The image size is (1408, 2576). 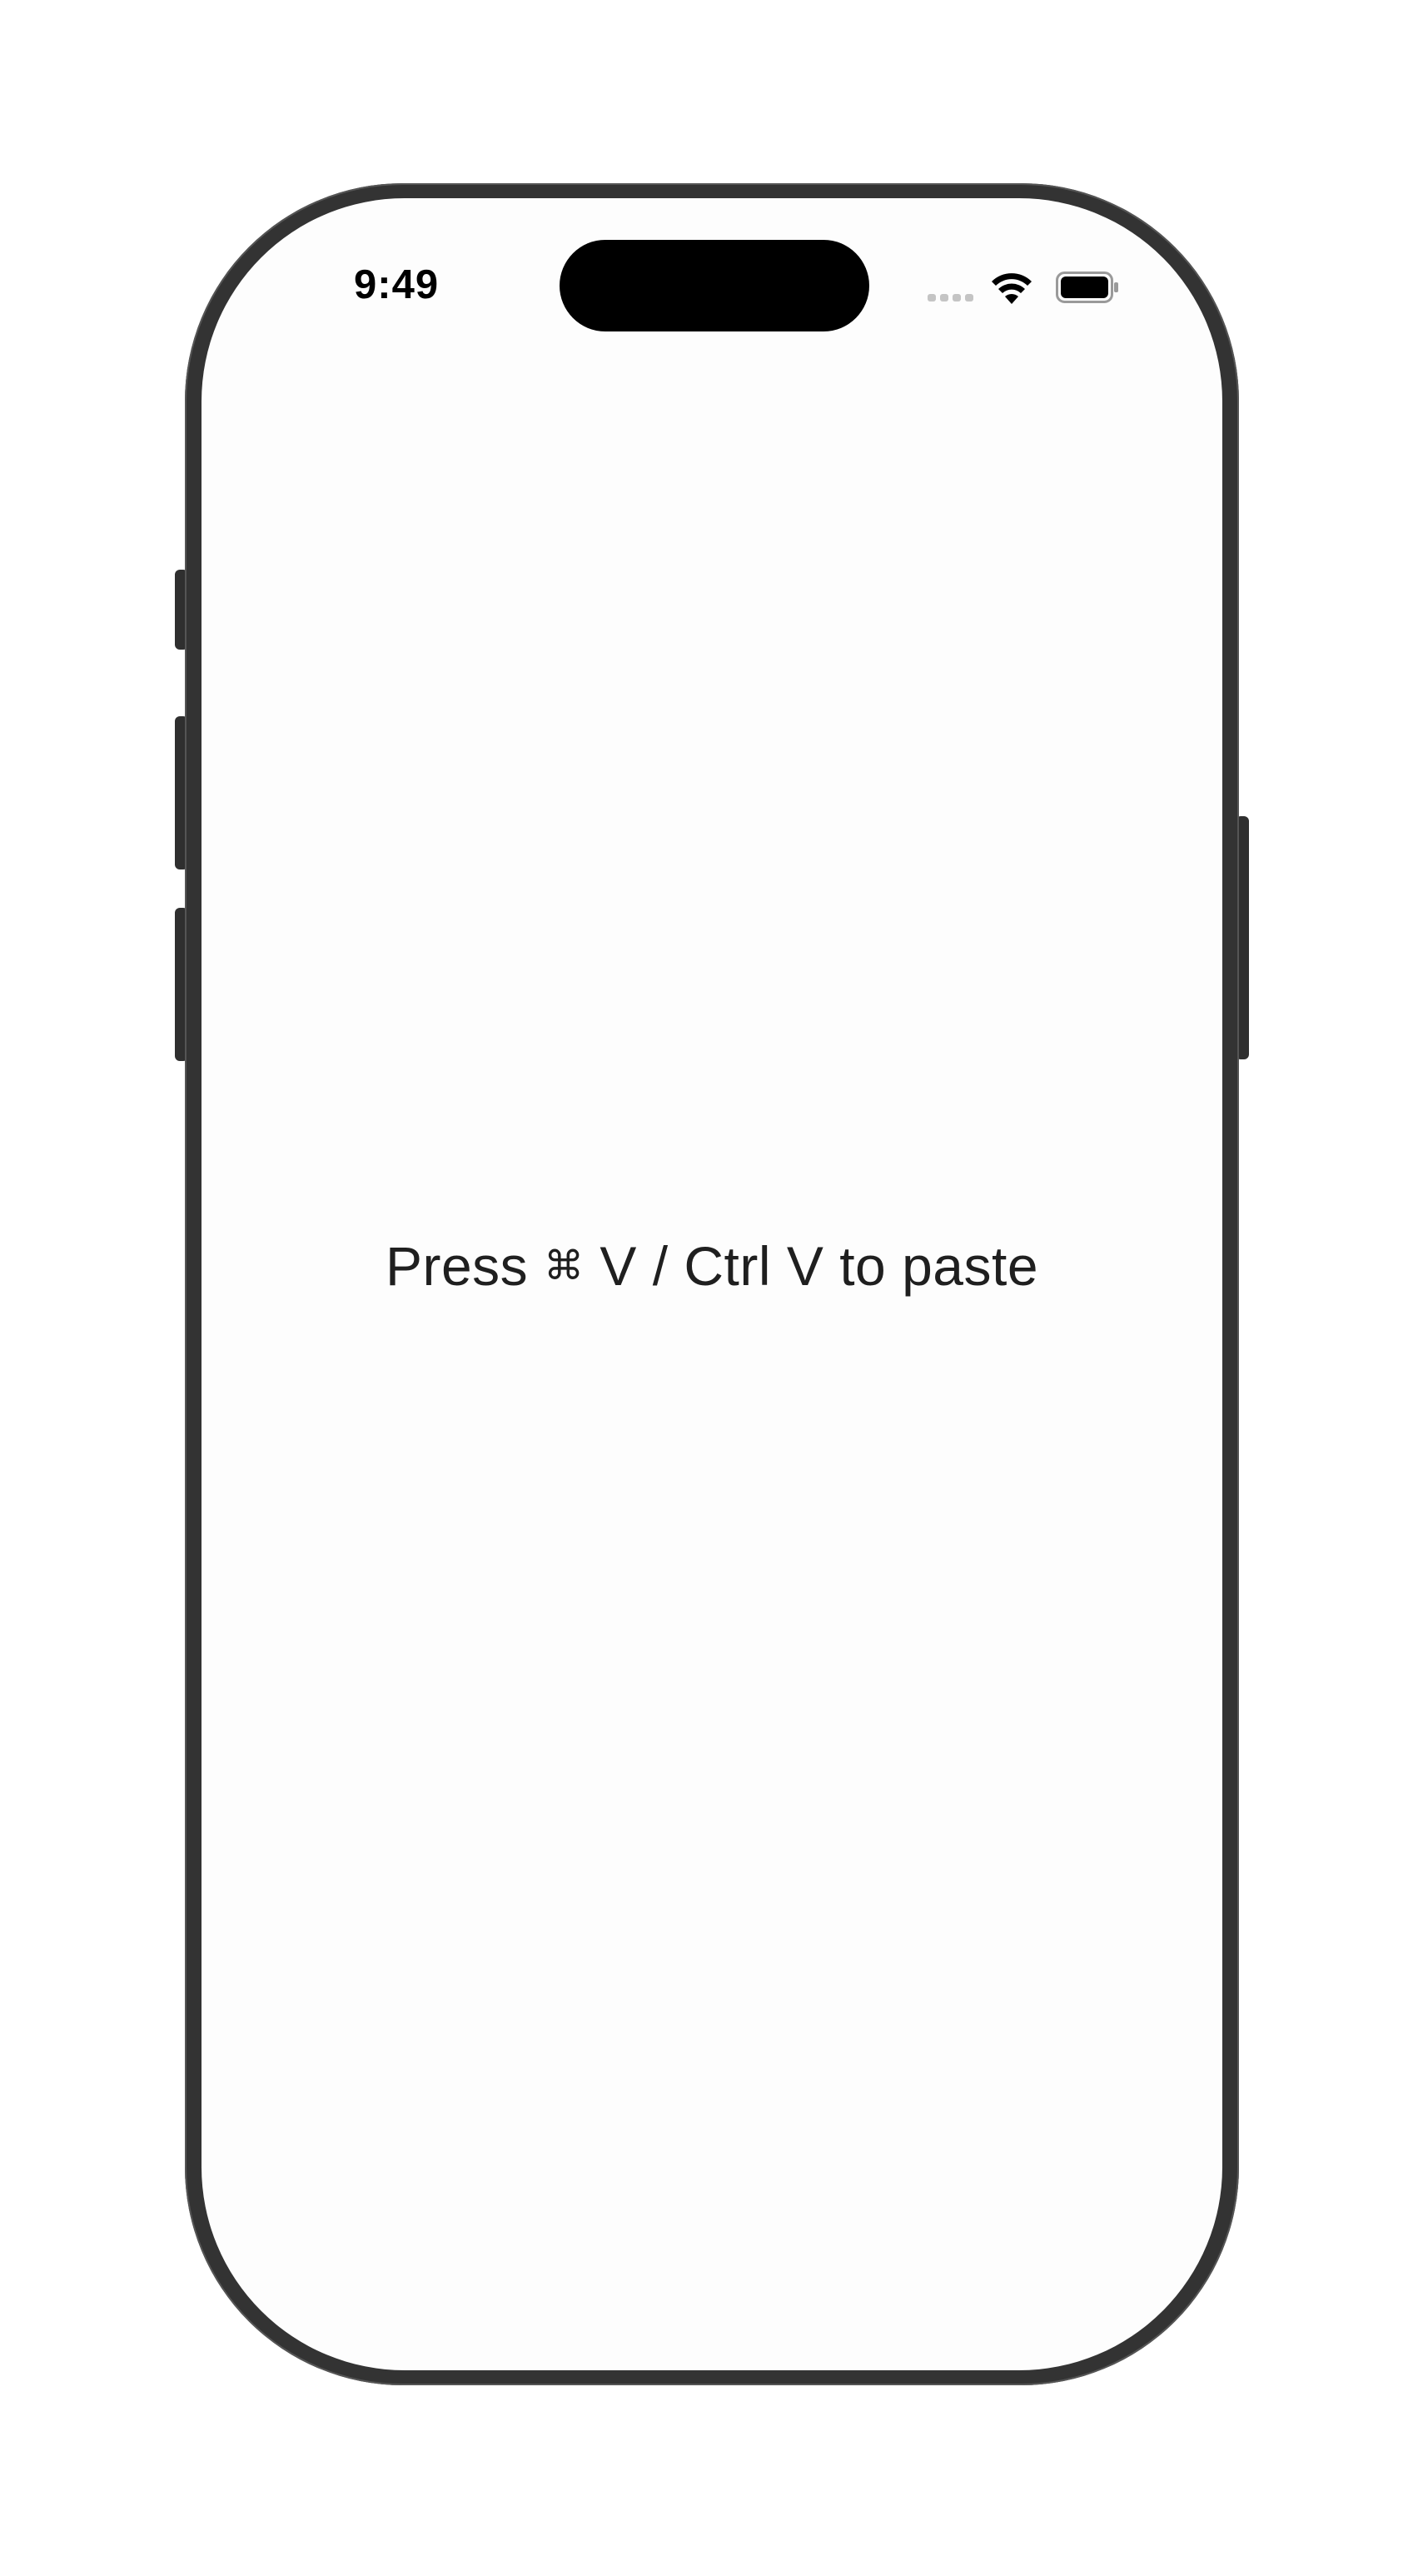 What do you see at coordinates (397, 284) in the screenshot?
I see `status-time: 9:49` at bounding box center [397, 284].